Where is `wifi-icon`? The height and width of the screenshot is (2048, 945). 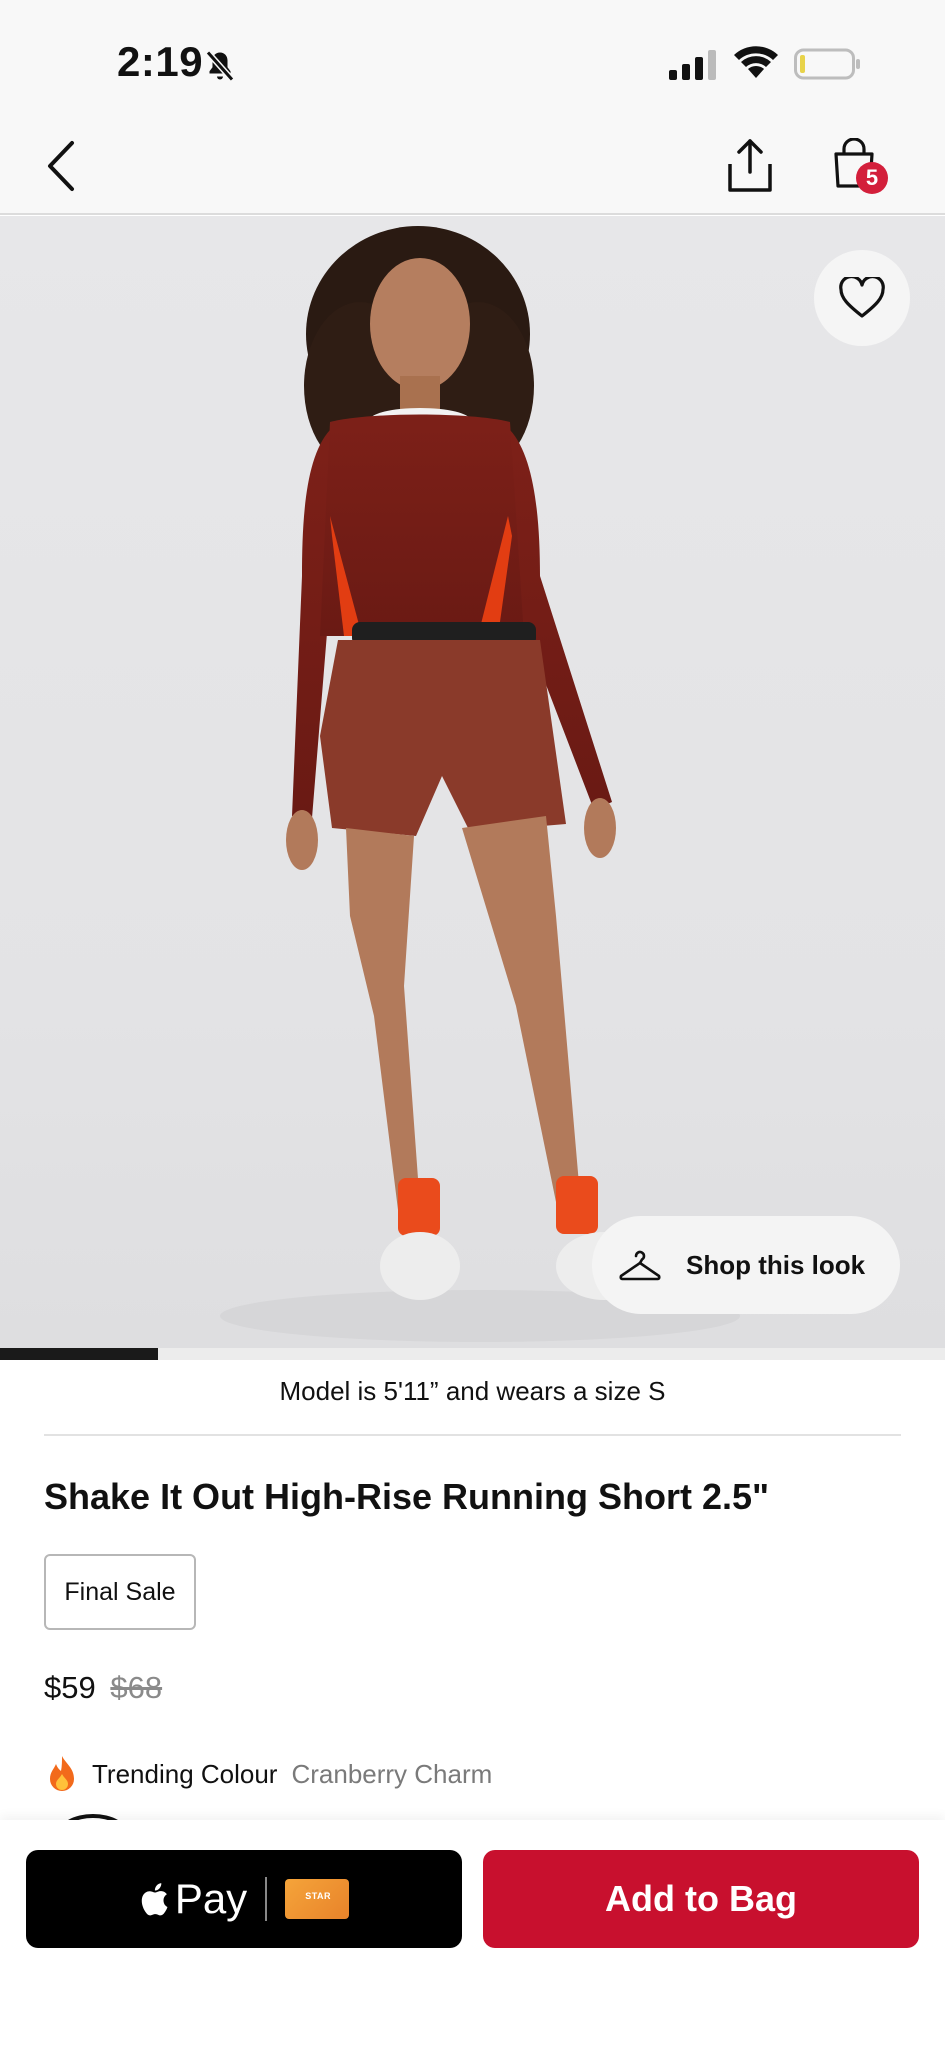 wifi-icon is located at coordinates (756, 62).